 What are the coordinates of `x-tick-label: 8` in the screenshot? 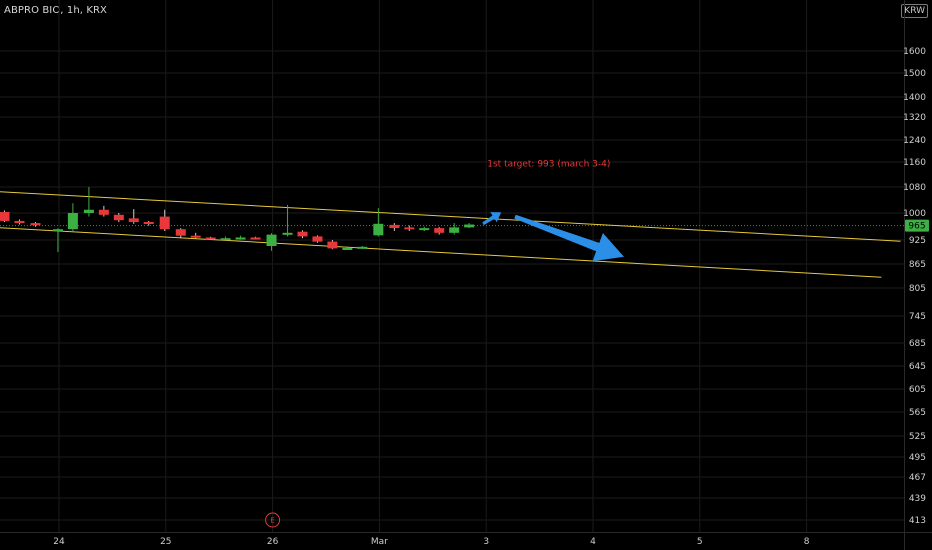 It's located at (807, 542).